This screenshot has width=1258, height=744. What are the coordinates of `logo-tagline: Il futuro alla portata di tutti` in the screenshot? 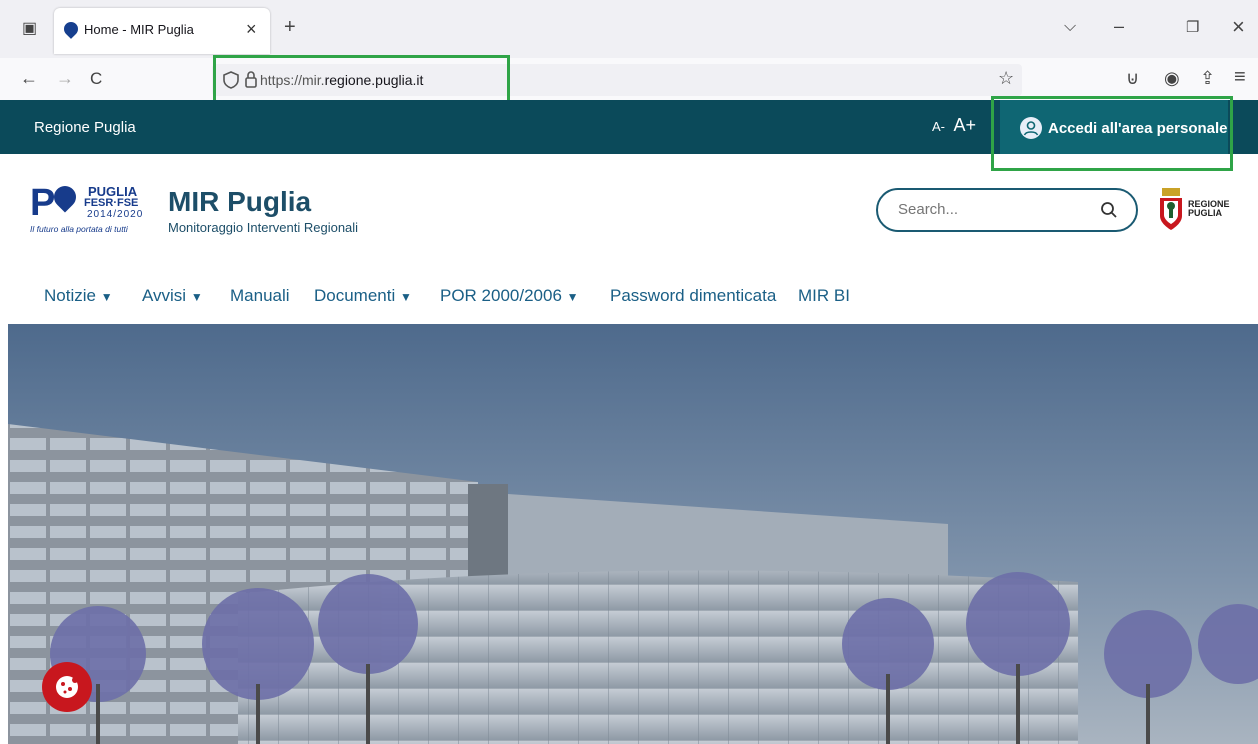 It's located at (79, 229).